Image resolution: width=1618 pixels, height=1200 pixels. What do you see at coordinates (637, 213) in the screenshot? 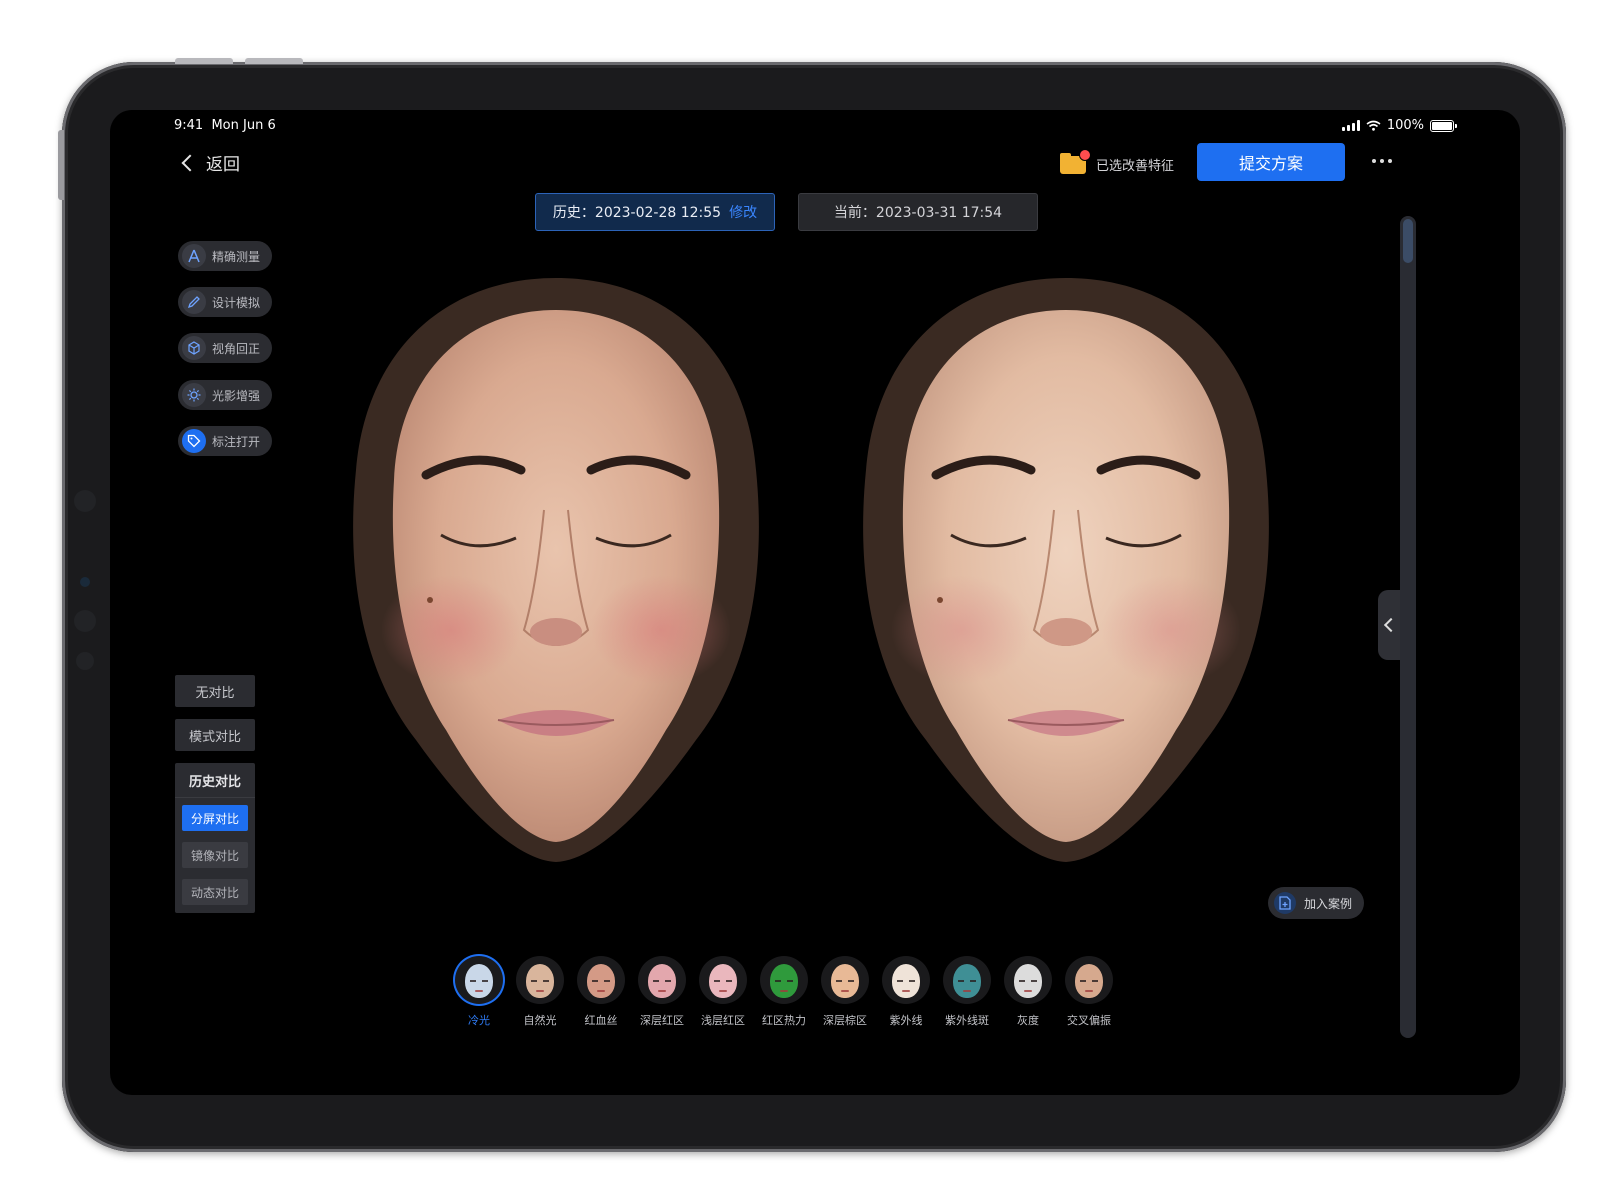
I see `history-date-text: 历史：2023-02-28 12:55` at bounding box center [637, 213].